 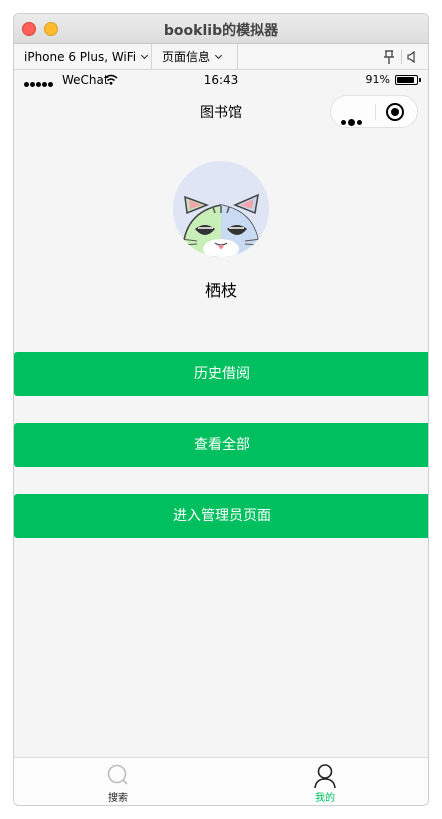 I want to click on cat-avatar-illustration, so click(x=221, y=209).